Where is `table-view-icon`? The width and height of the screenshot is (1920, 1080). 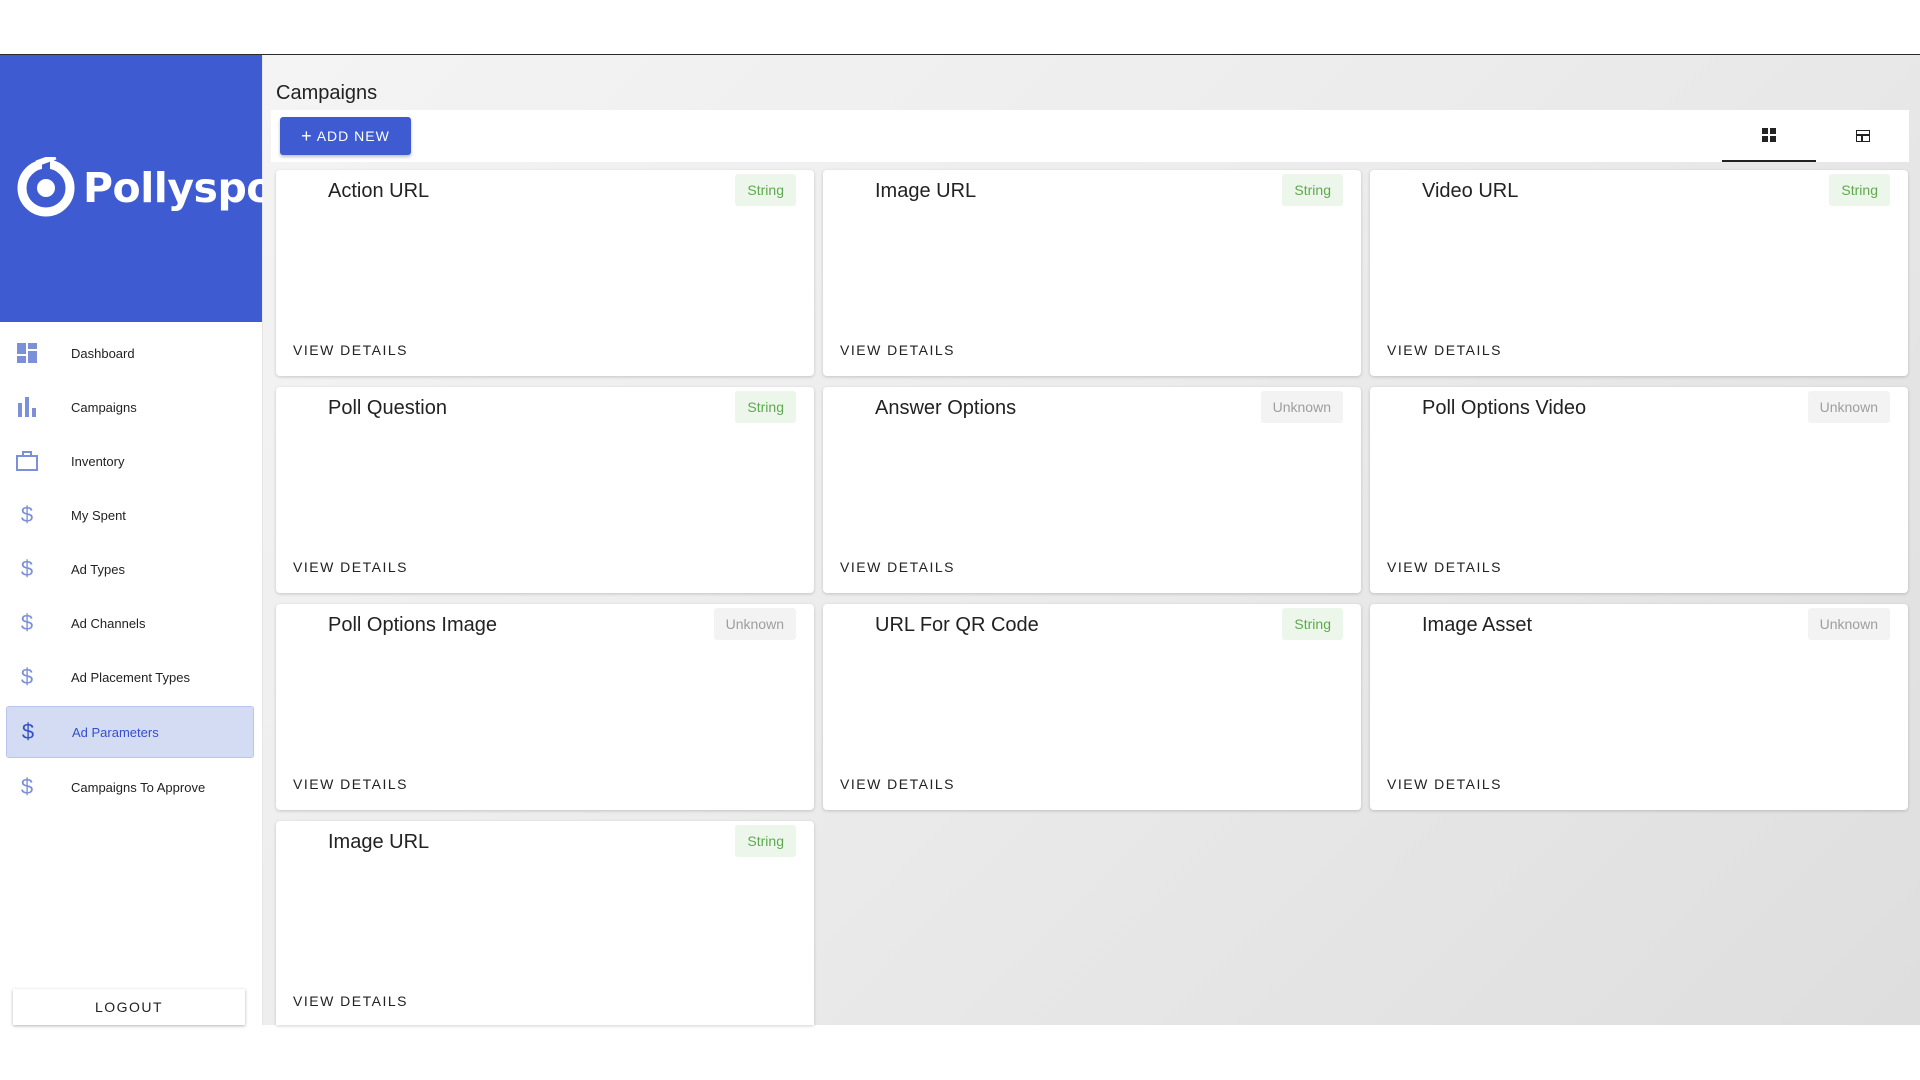 table-view-icon is located at coordinates (1863, 136).